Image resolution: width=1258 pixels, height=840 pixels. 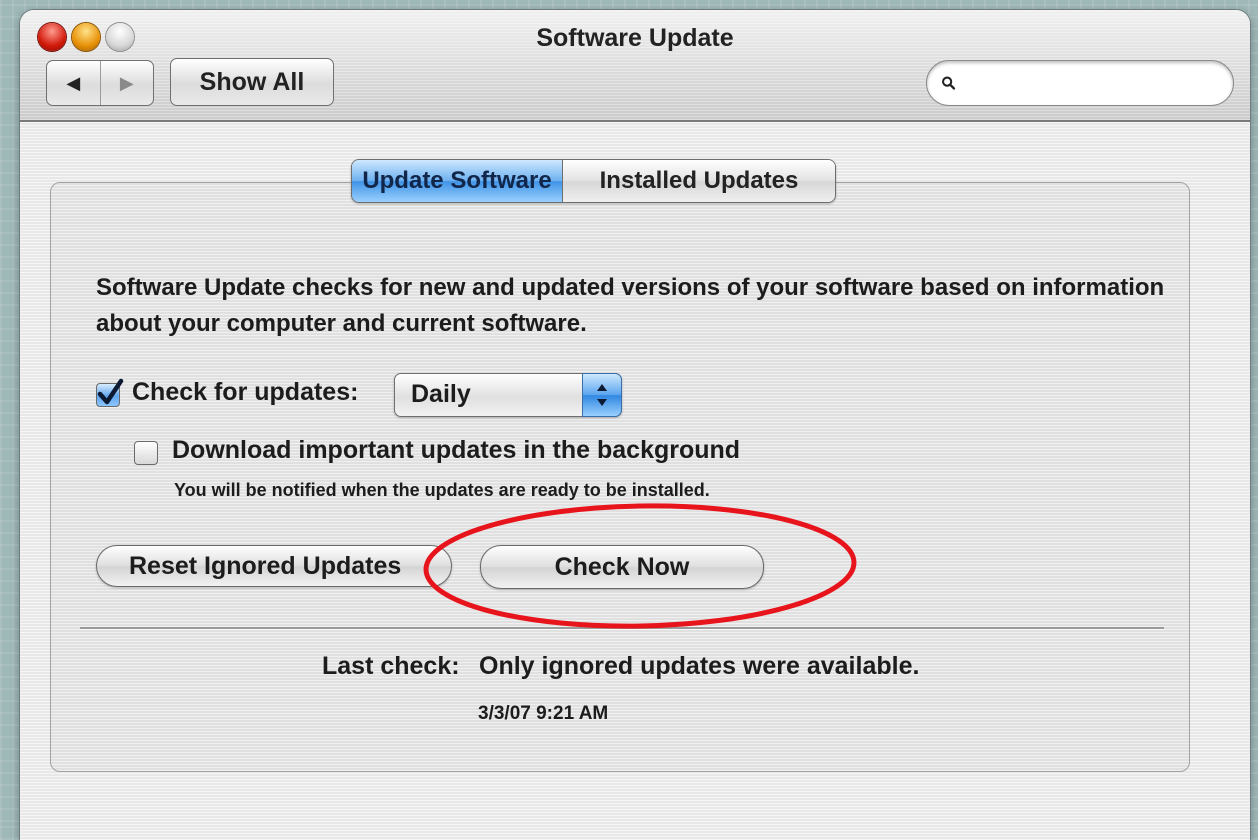 I want to click on frequency-value: Daily, so click(x=441, y=394).